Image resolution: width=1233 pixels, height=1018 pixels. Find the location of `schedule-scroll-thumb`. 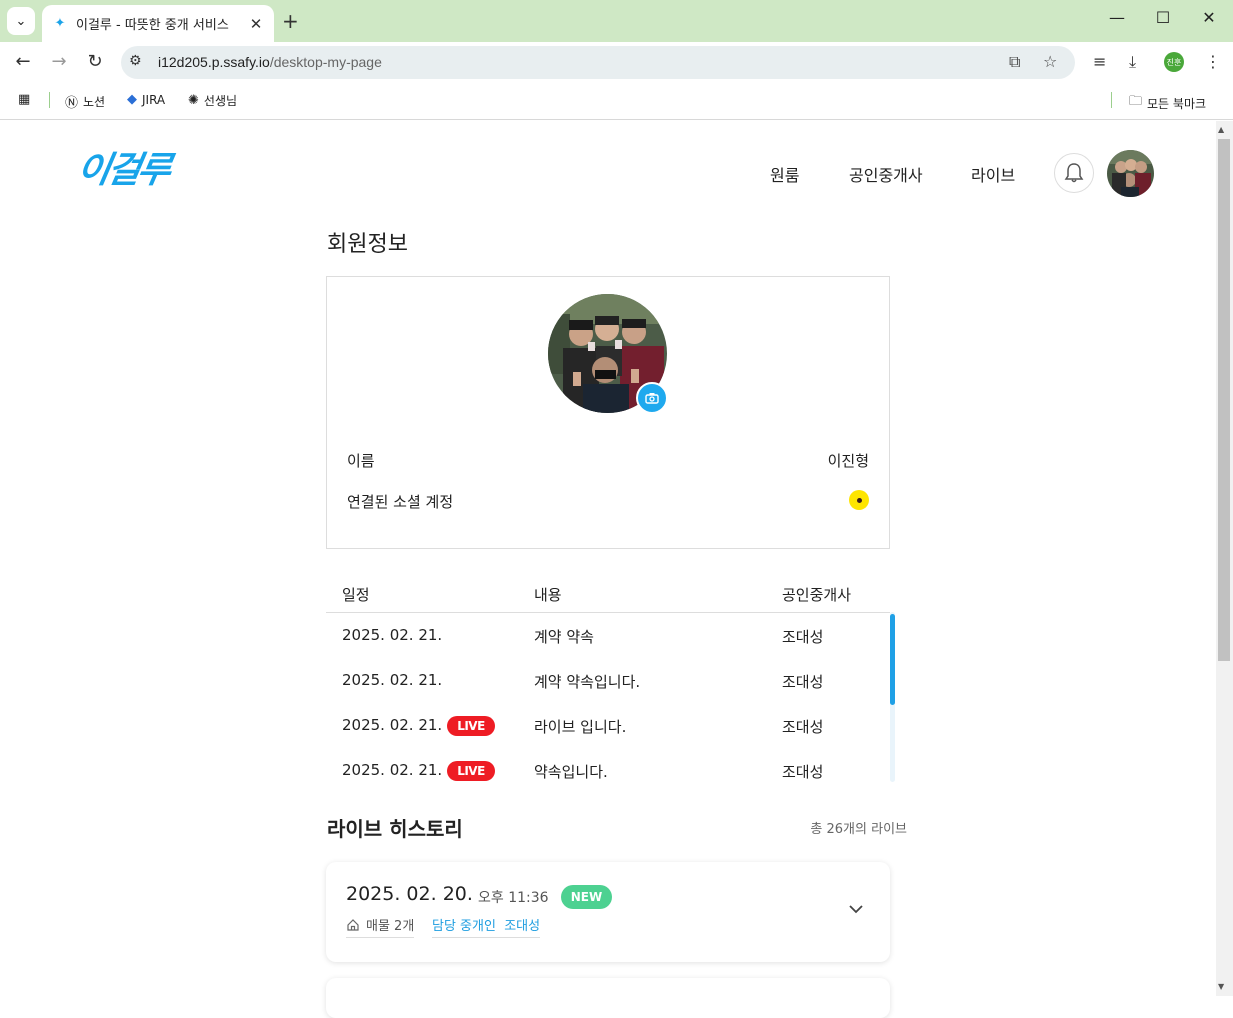

schedule-scroll-thumb is located at coordinates (892, 659).